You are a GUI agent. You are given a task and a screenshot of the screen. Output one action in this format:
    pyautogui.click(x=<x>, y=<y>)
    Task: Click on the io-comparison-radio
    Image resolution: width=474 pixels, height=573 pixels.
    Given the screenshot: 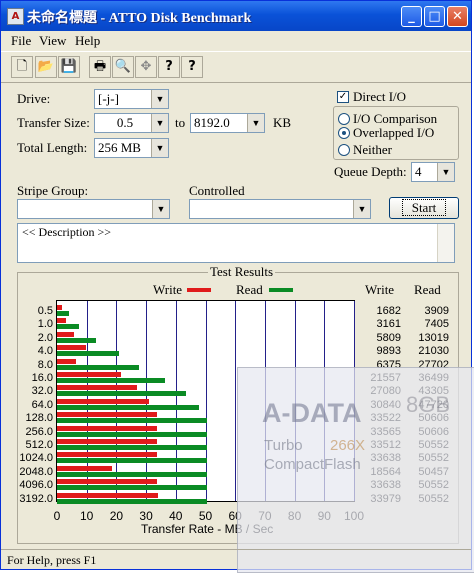 What is the action you would take?
    pyautogui.click(x=344, y=119)
    